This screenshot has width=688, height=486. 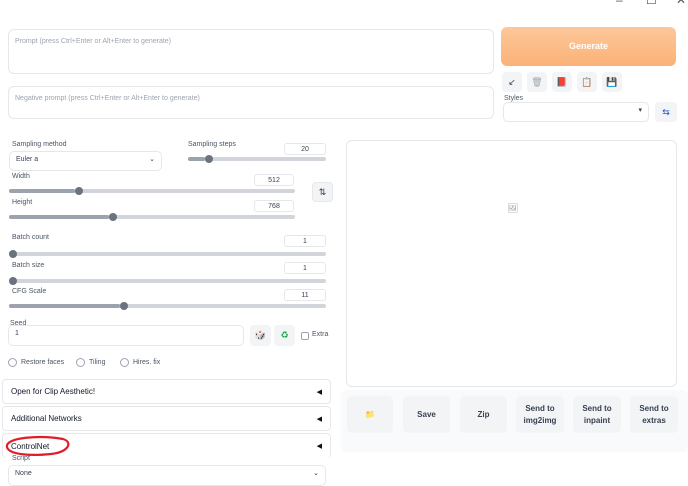 I want to click on hires-fix-label: Hires. fix, so click(x=147, y=362).